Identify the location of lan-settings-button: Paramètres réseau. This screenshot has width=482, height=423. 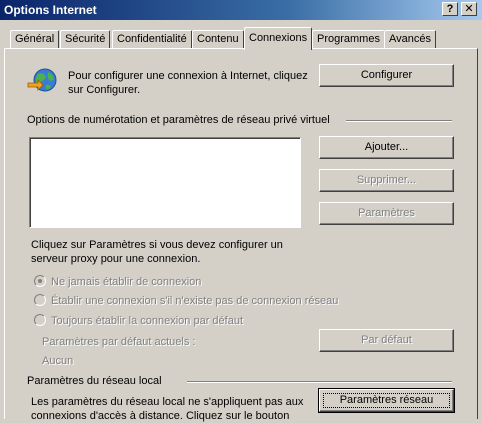
(386, 400).